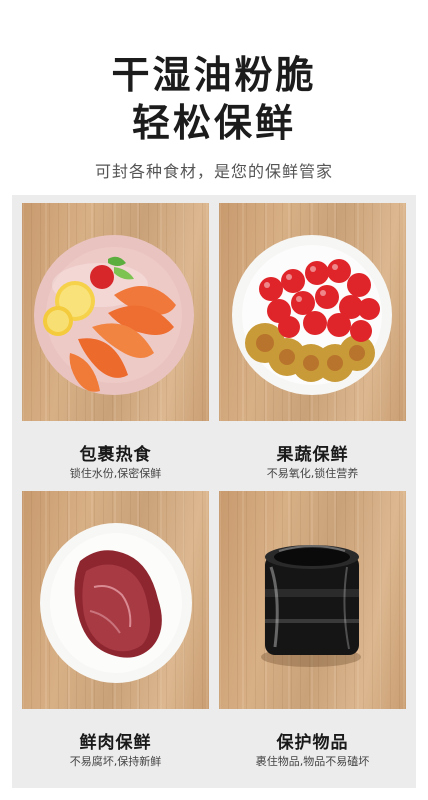 Image resolution: width=428 pixels, height=800 pixels. I want to click on fruit-plate-image, so click(312, 312).